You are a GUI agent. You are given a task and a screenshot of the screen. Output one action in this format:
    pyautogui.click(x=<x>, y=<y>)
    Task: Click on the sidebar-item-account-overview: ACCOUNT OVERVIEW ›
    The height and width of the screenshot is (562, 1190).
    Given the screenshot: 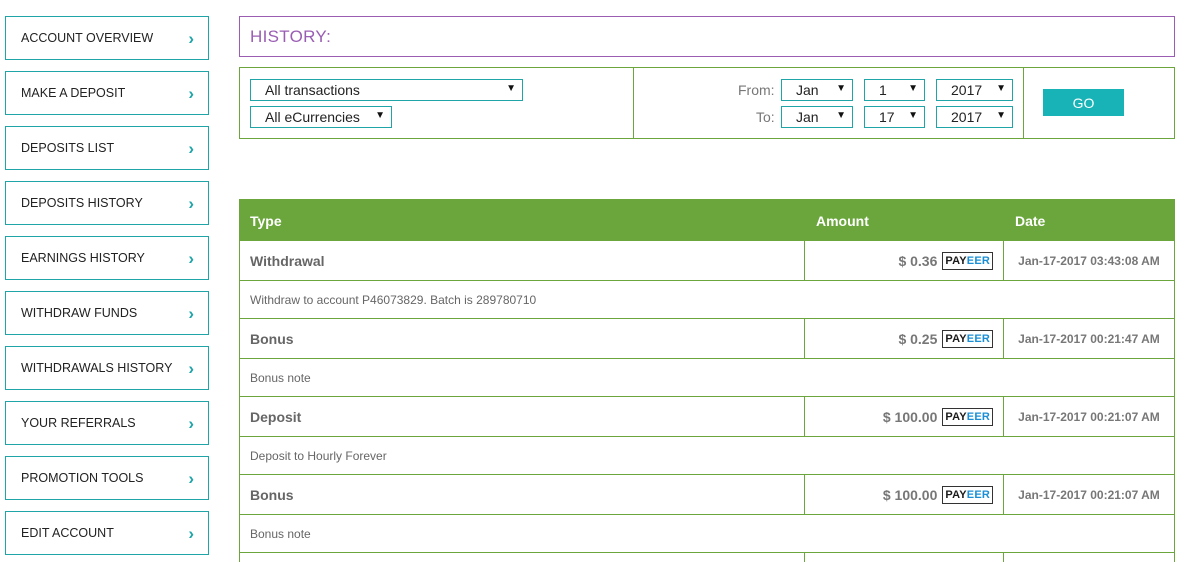 What is the action you would take?
    pyautogui.click(x=107, y=38)
    